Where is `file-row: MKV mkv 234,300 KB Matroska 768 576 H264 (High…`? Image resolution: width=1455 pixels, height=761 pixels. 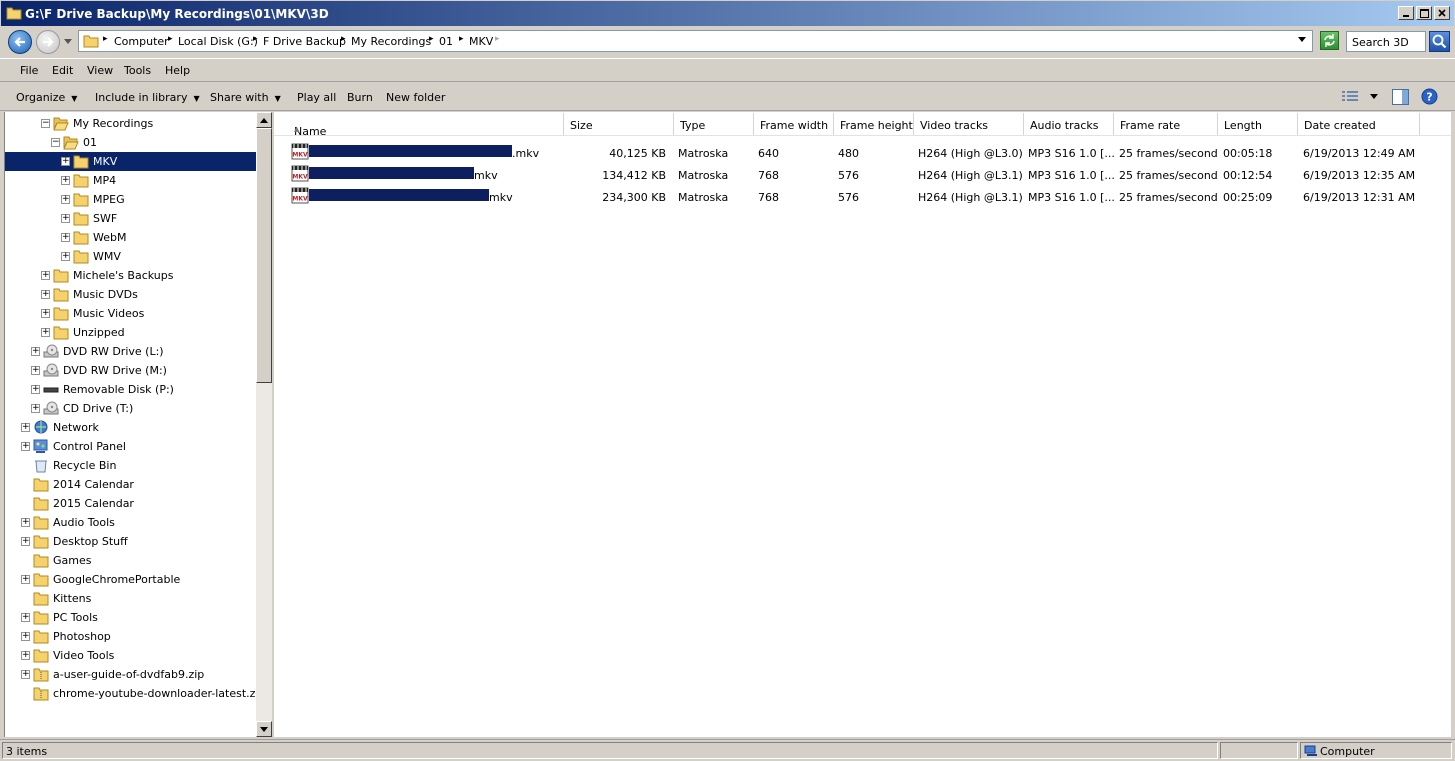 file-row: MKV mkv 234,300 KB Matroska 768 576 H264 (High… is located at coordinates (862, 197).